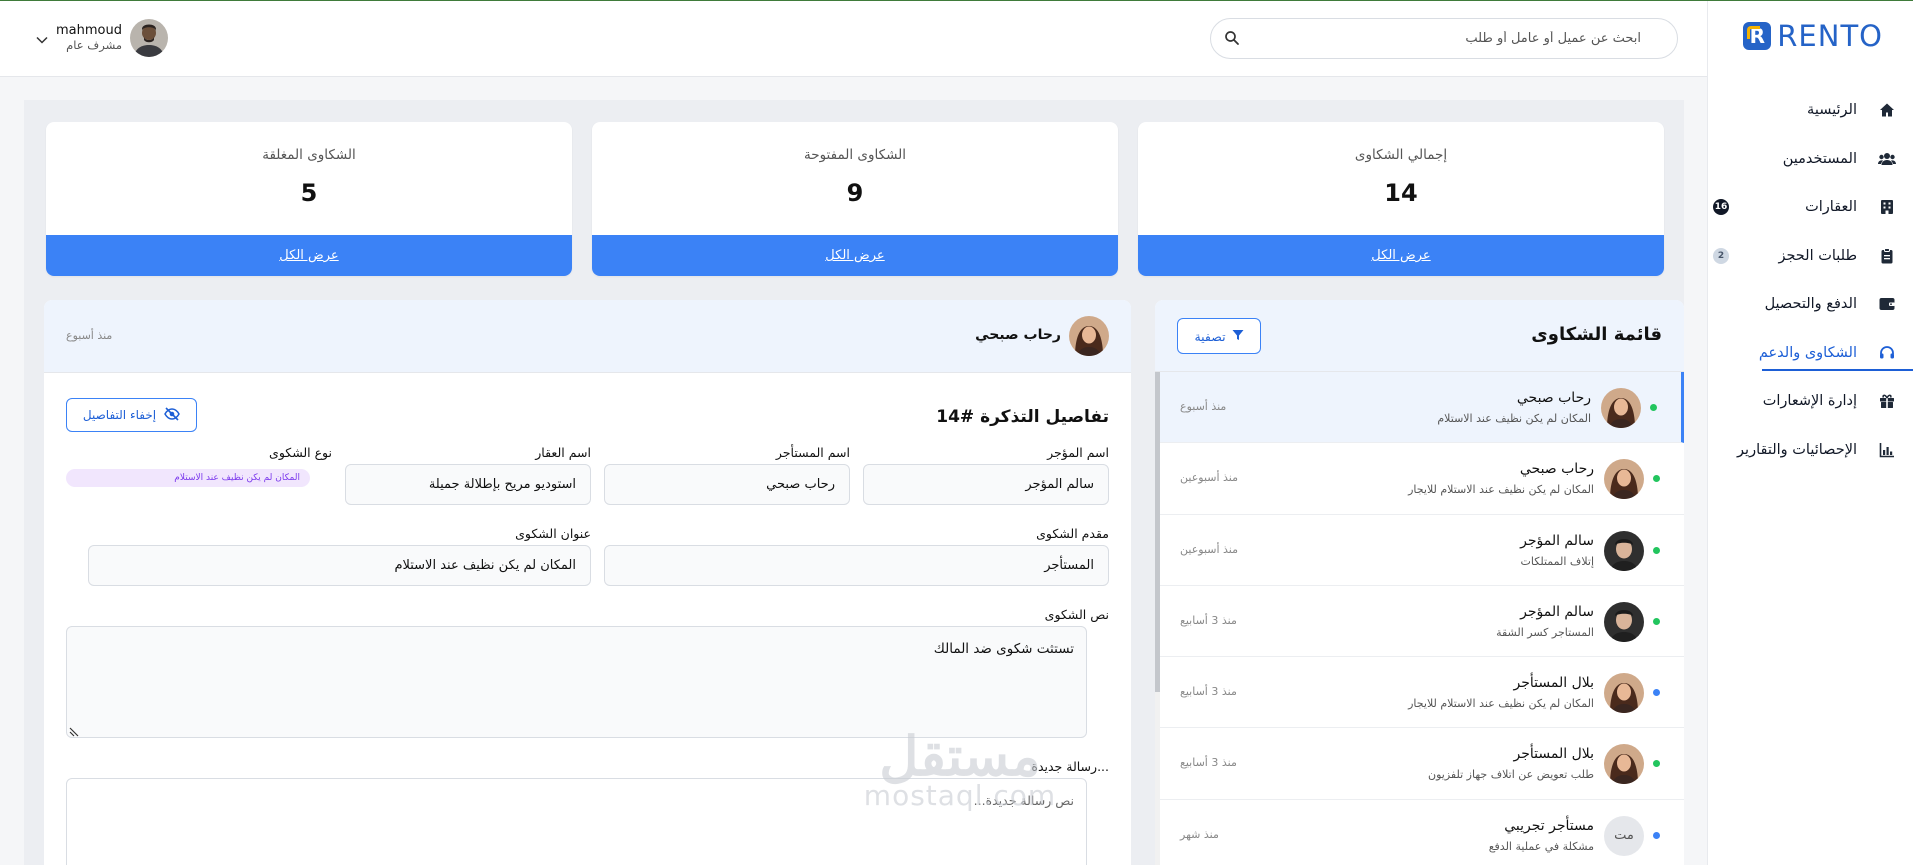 Image resolution: width=1913 pixels, height=865 pixels. I want to click on complaint-subject: مشكلة في عملية الدفع, so click(1541, 846).